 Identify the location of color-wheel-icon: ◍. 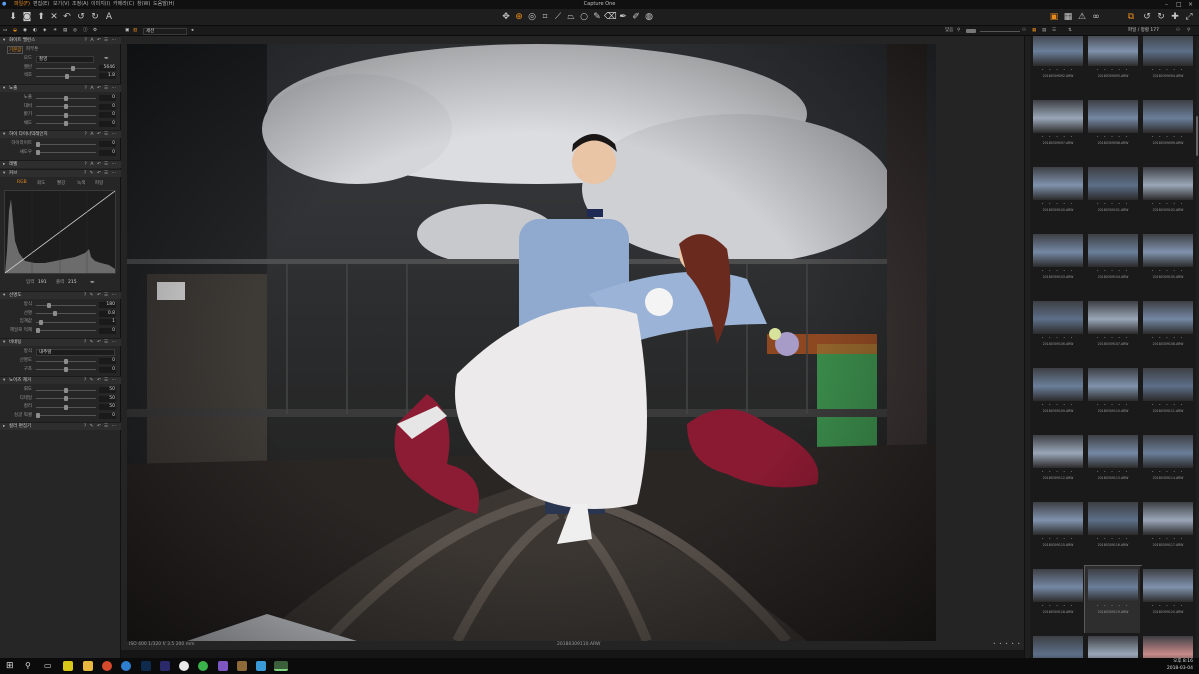
(649, 17).